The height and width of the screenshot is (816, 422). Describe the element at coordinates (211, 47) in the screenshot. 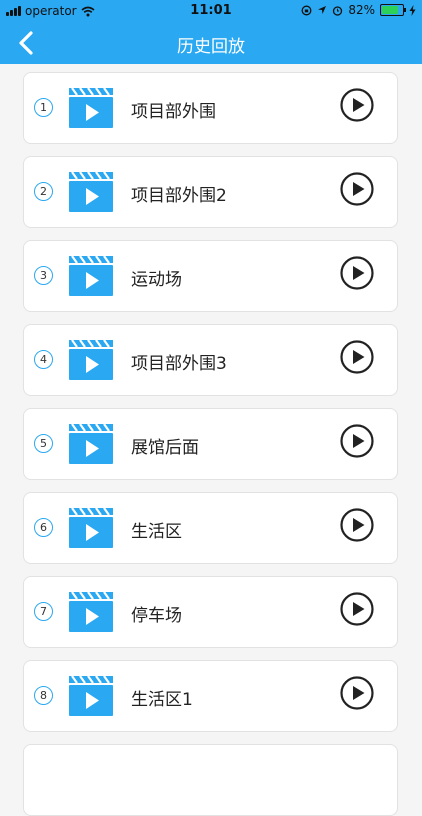

I see `page-title: 历史回放` at that location.